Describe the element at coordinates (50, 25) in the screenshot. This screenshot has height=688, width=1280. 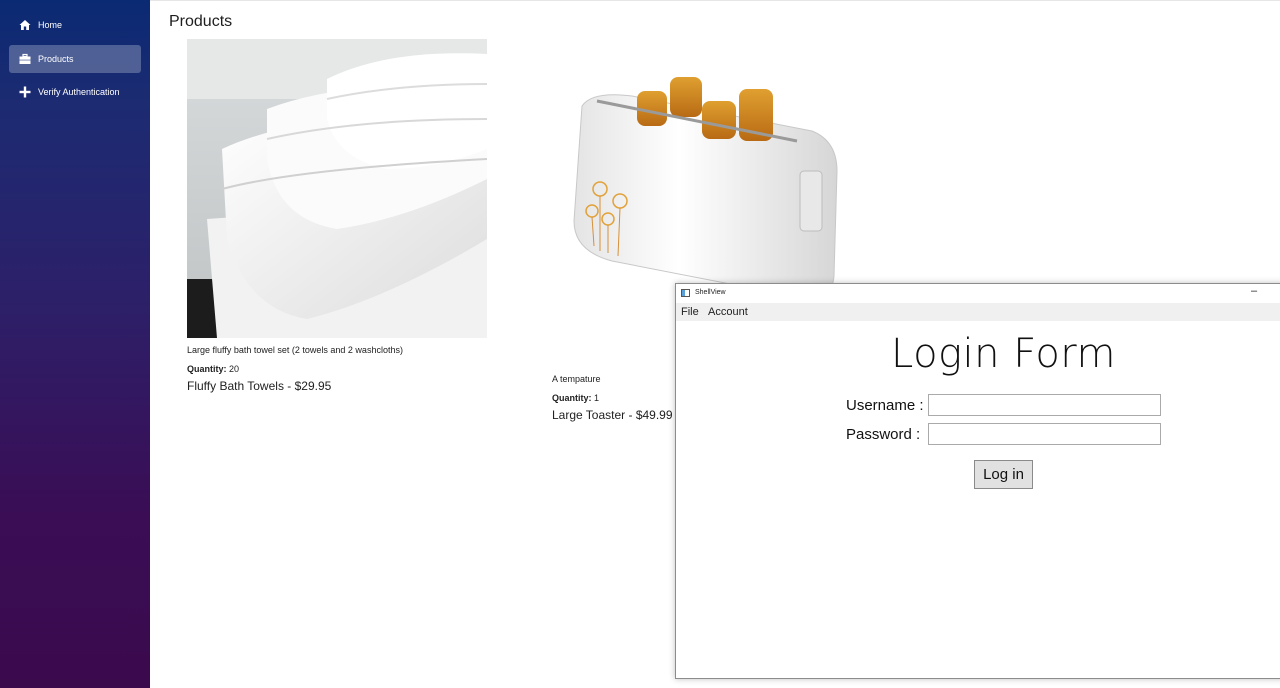
I see `sidebar-item-label: Home` at that location.